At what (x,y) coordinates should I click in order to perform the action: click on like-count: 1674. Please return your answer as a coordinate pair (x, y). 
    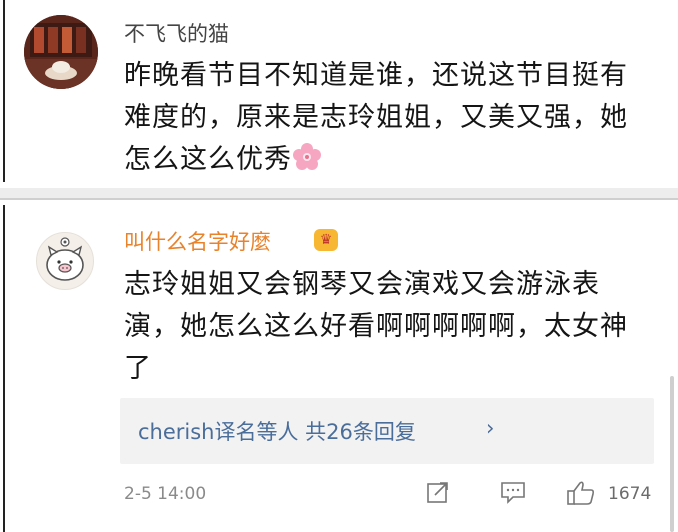
    Looking at the image, I should click on (630, 494).